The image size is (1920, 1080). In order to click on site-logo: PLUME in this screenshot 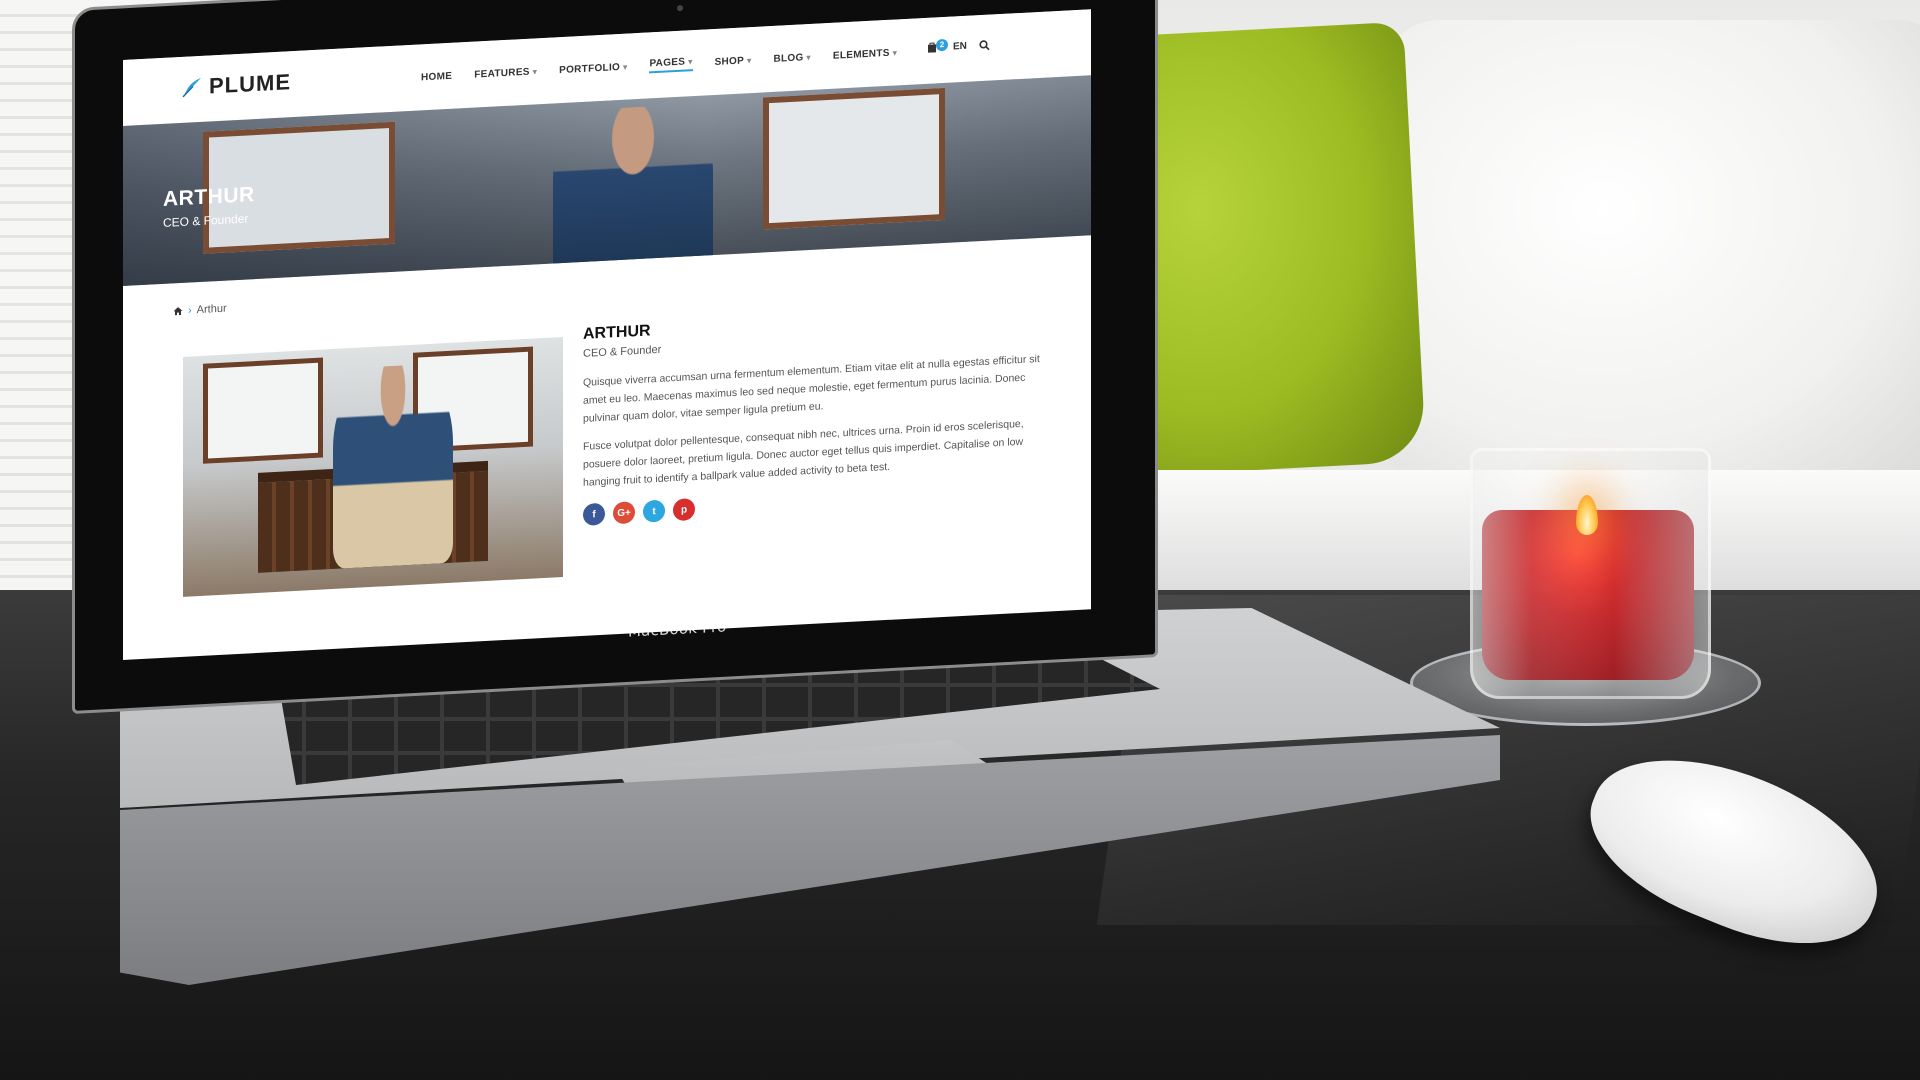, I will do `click(236, 85)`.